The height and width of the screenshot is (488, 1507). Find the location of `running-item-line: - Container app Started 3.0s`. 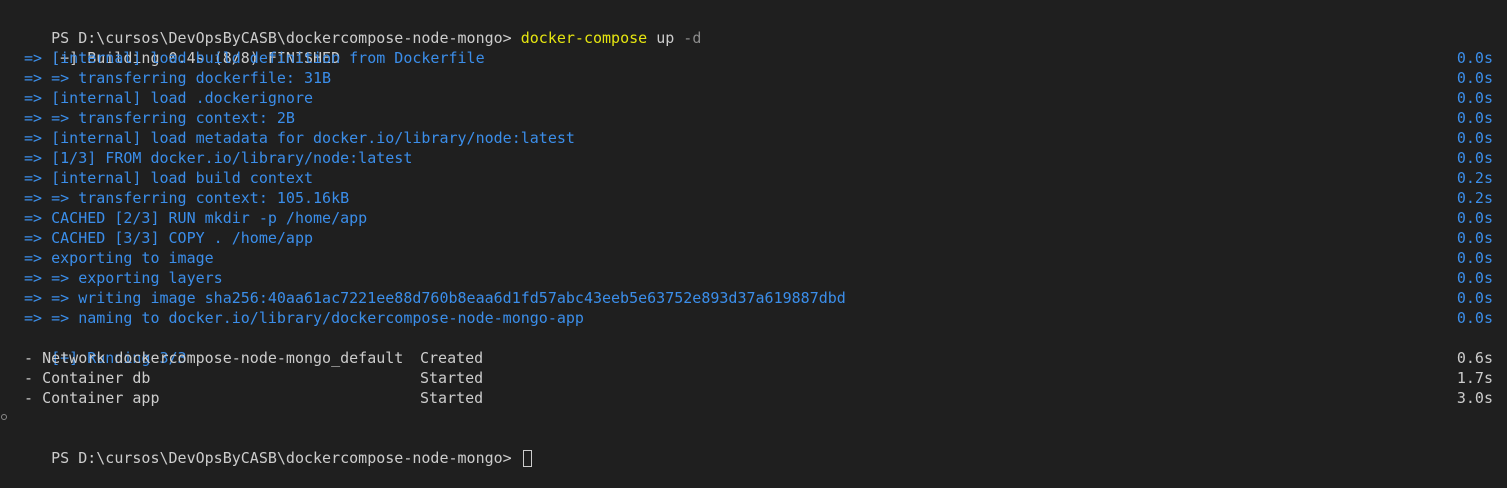

running-item-line: - Container app Started 3.0s is located at coordinates (753, 398).